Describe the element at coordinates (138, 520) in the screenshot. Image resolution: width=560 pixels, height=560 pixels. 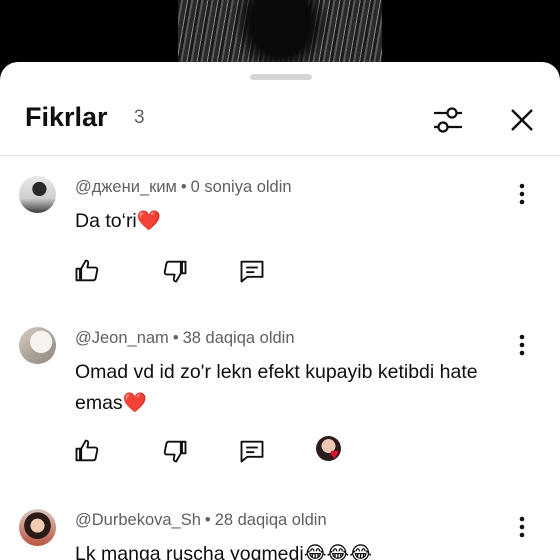
I see `comment-author: @Durbekova_Sh` at that location.